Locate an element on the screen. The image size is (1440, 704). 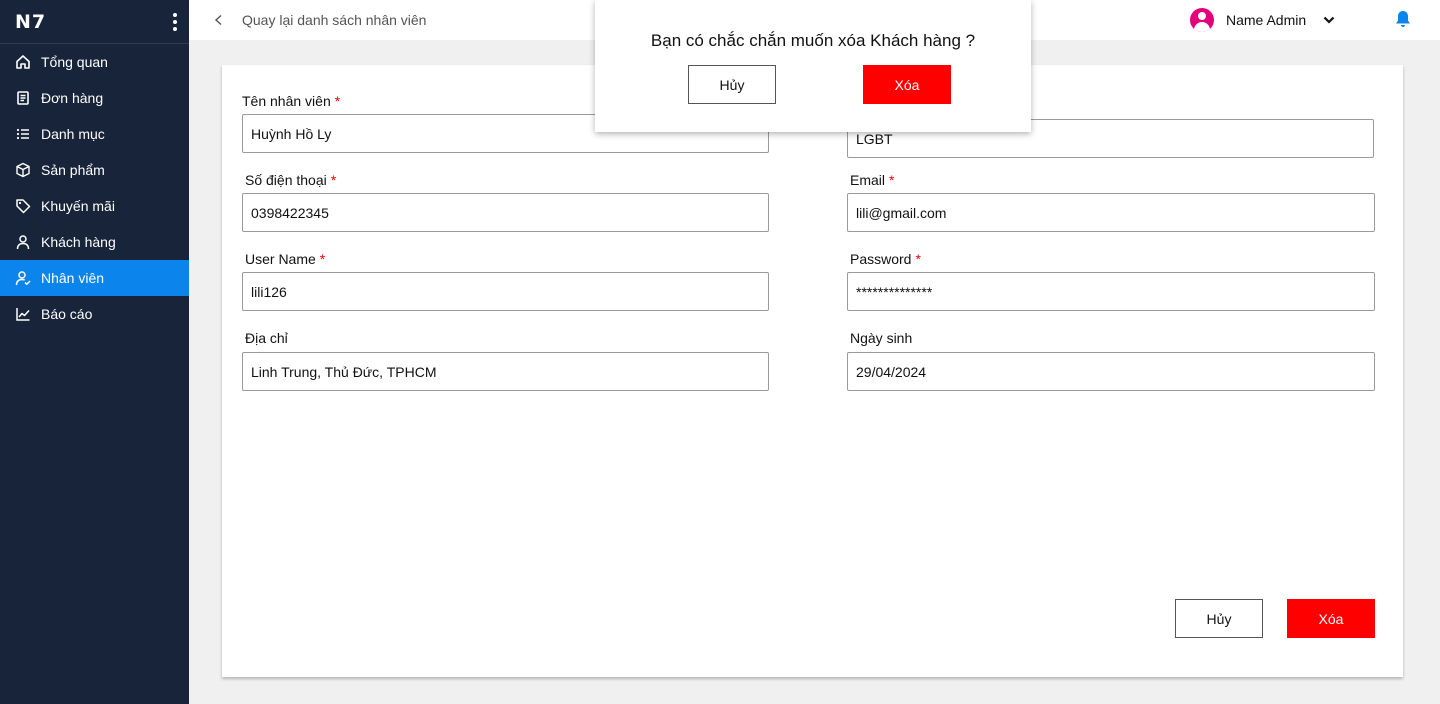
email-field is located at coordinates (1111, 212).